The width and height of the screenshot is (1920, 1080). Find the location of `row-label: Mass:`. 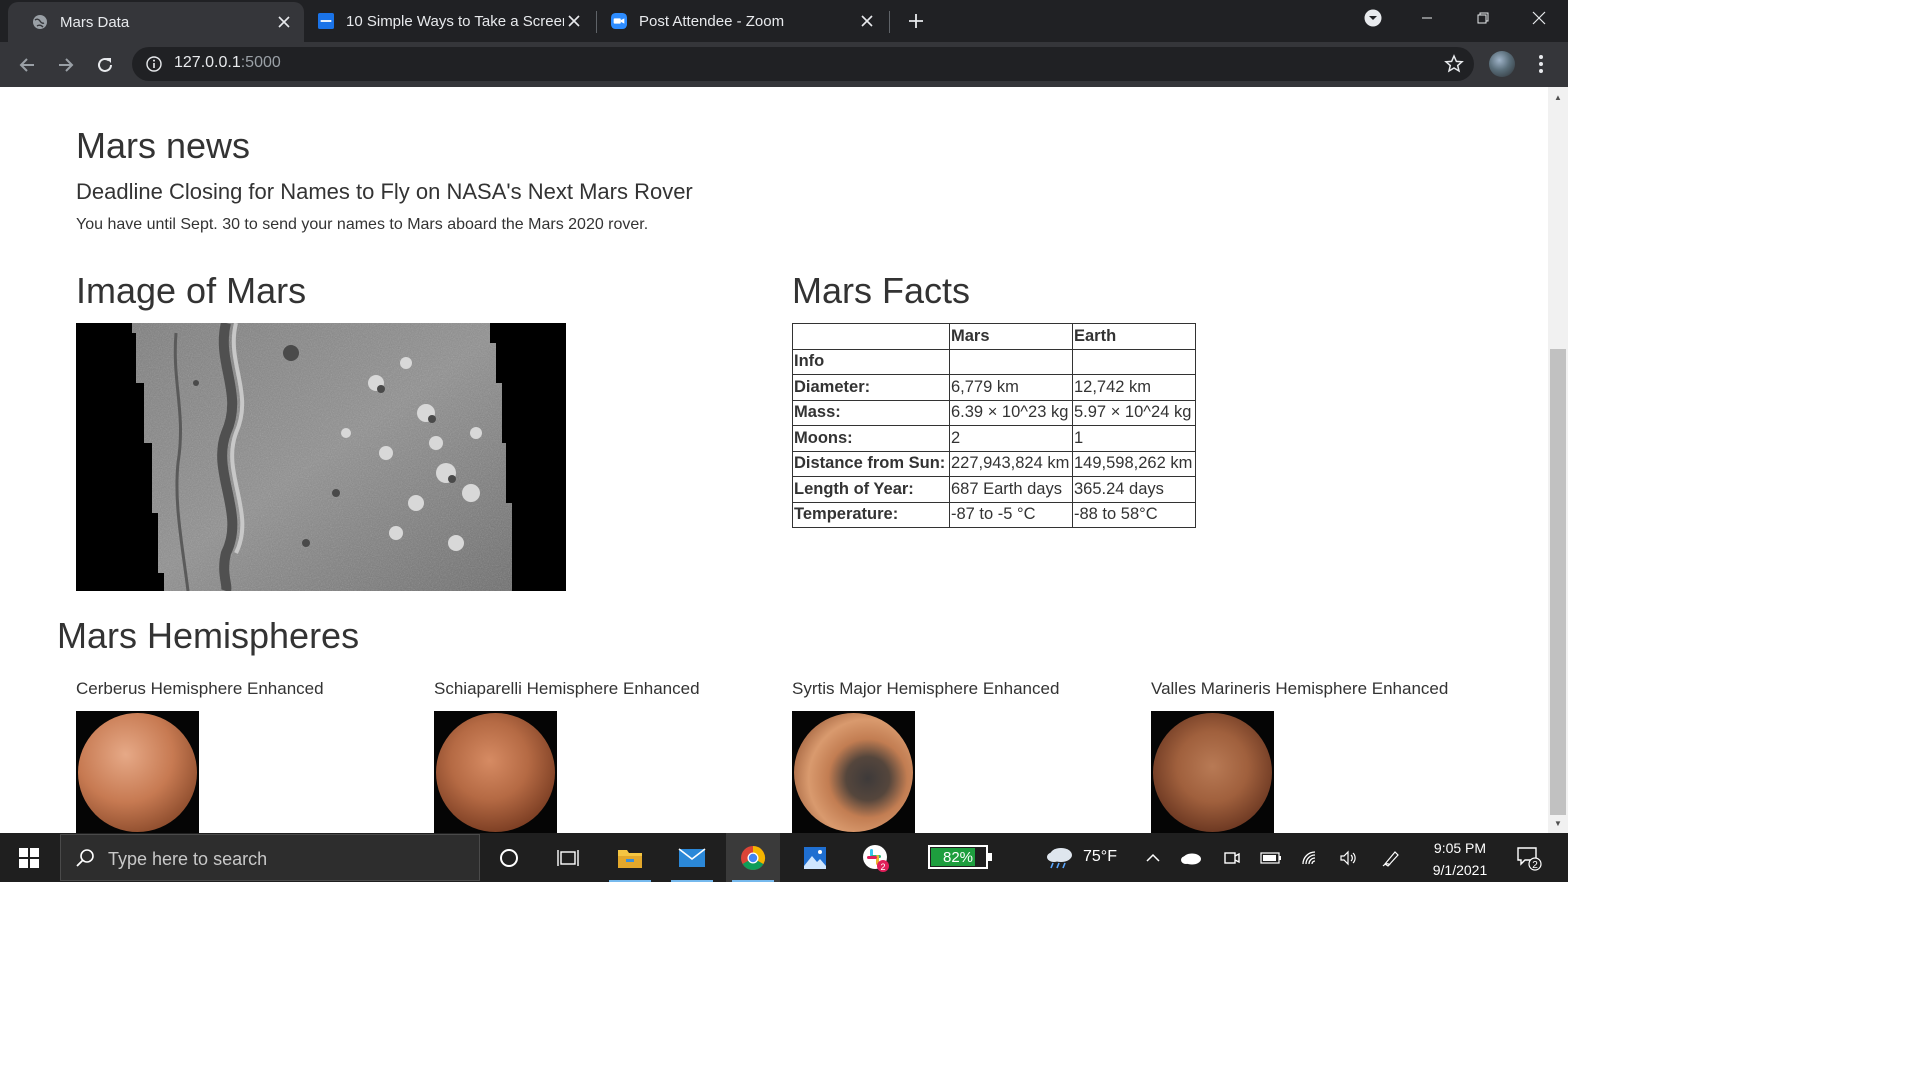

row-label: Mass: is located at coordinates (871, 412).